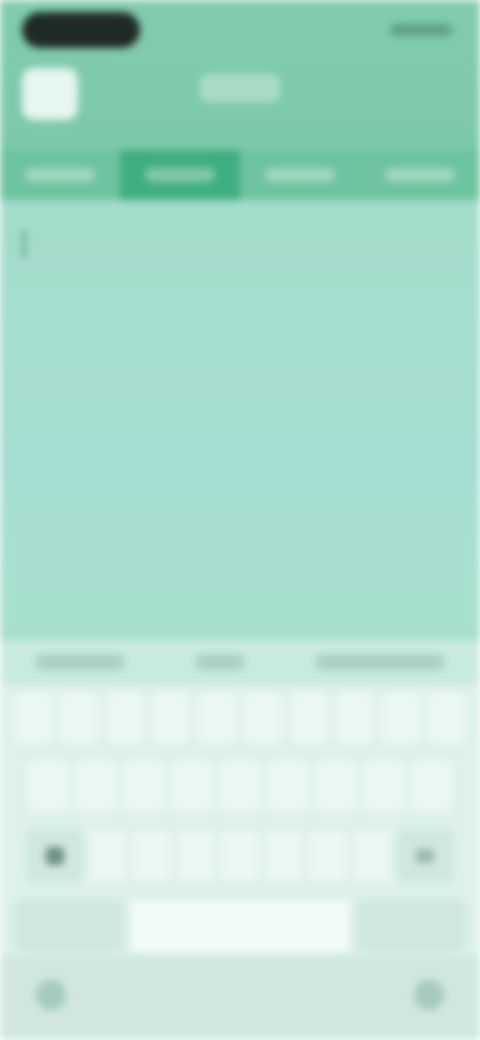  I want to click on key-row-bottom, so click(240, 926).